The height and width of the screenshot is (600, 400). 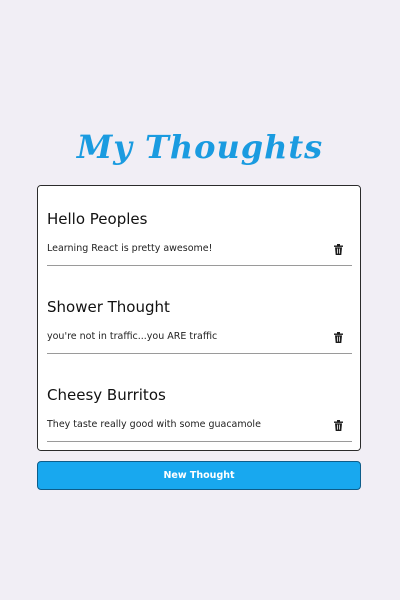 What do you see at coordinates (132, 336) in the screenshot?
I see `thought-body: you're not in traffic...you ARE traffic` at bounding box center [132, 336].